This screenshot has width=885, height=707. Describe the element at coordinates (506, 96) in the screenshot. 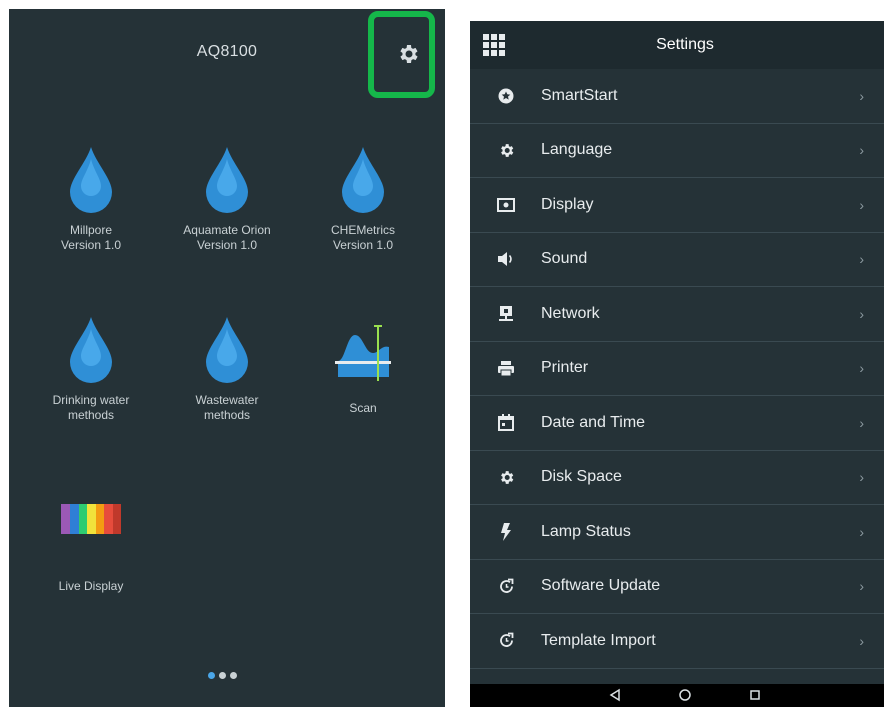

I see `star-circle-icon` at that location.